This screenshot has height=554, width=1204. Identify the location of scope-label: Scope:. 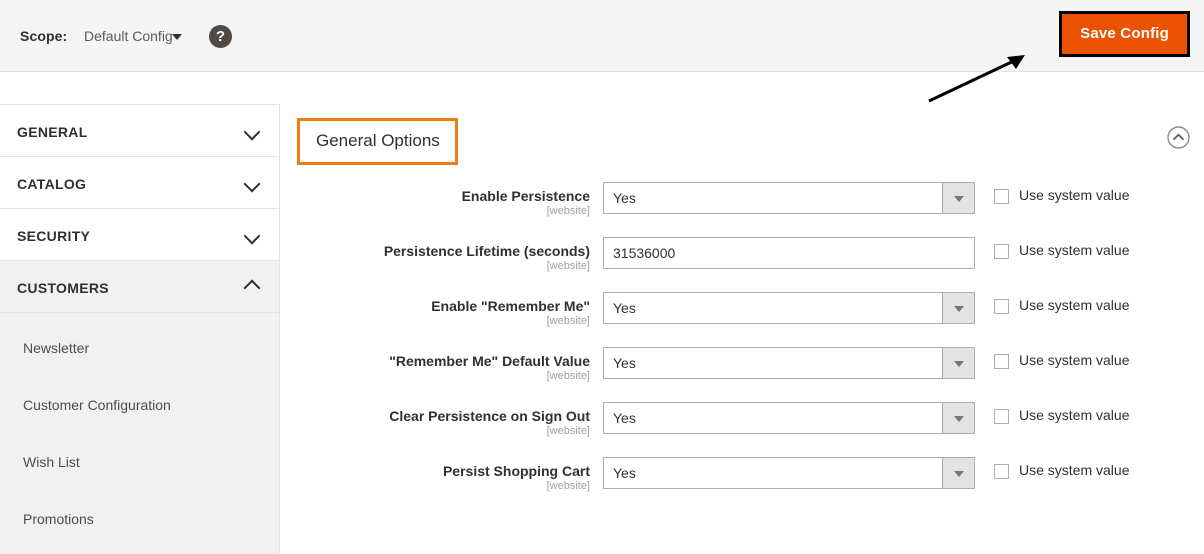
(44, 36).